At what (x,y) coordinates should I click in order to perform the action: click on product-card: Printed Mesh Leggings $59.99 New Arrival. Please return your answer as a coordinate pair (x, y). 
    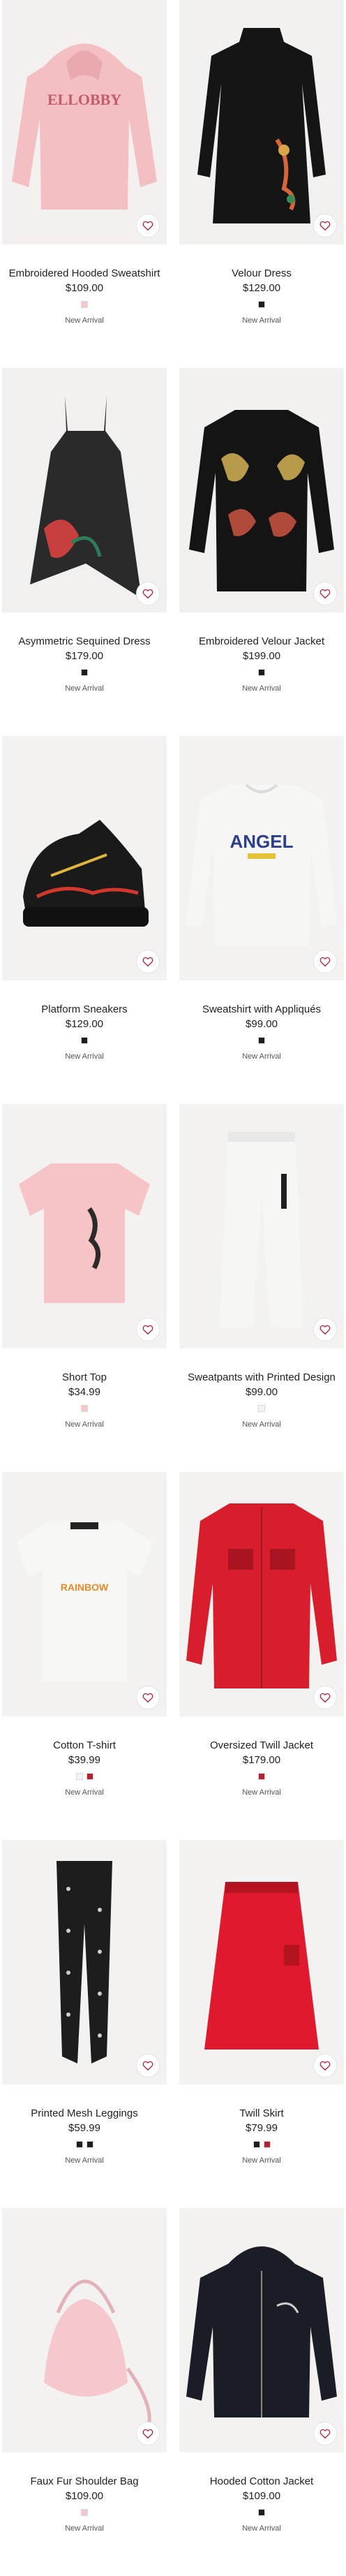
    Looking at the image, I should click on (84, 2024).